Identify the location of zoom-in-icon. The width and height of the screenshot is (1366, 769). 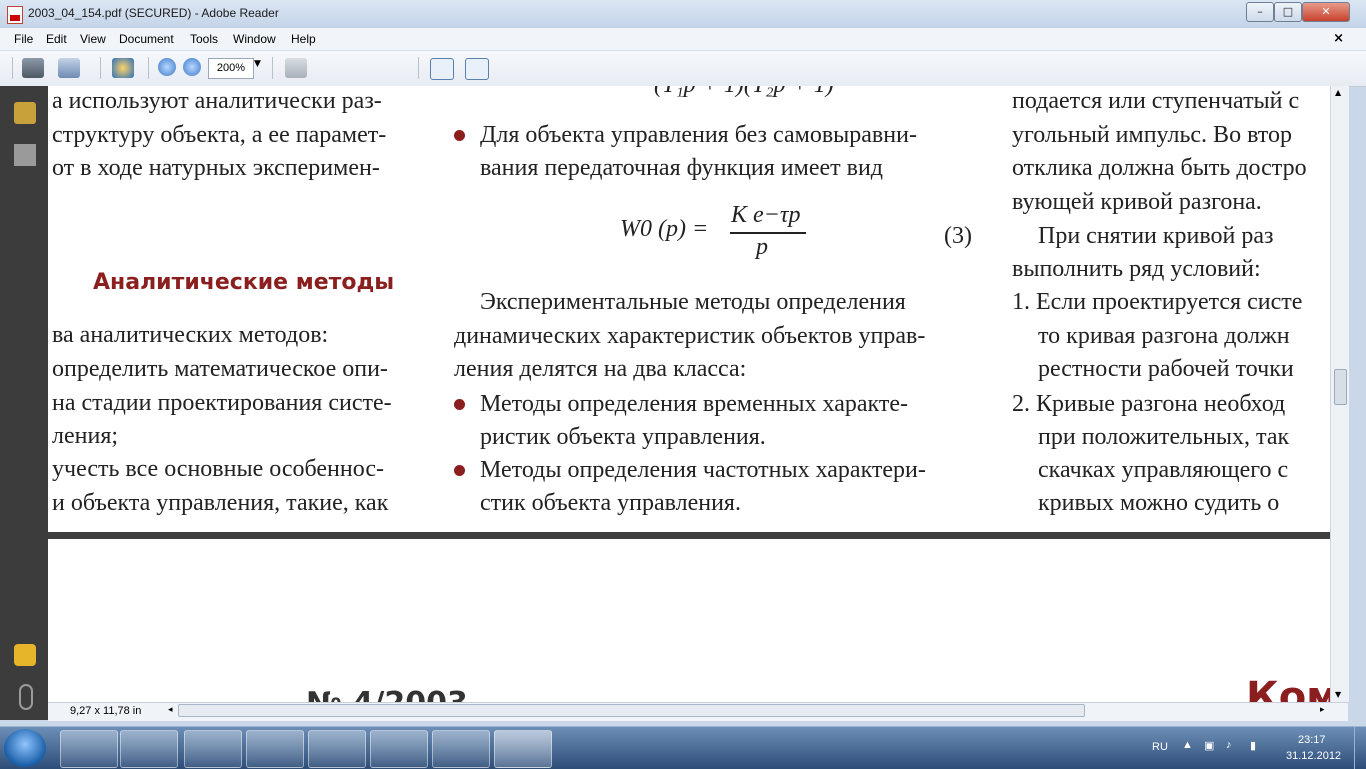
(192, 67).